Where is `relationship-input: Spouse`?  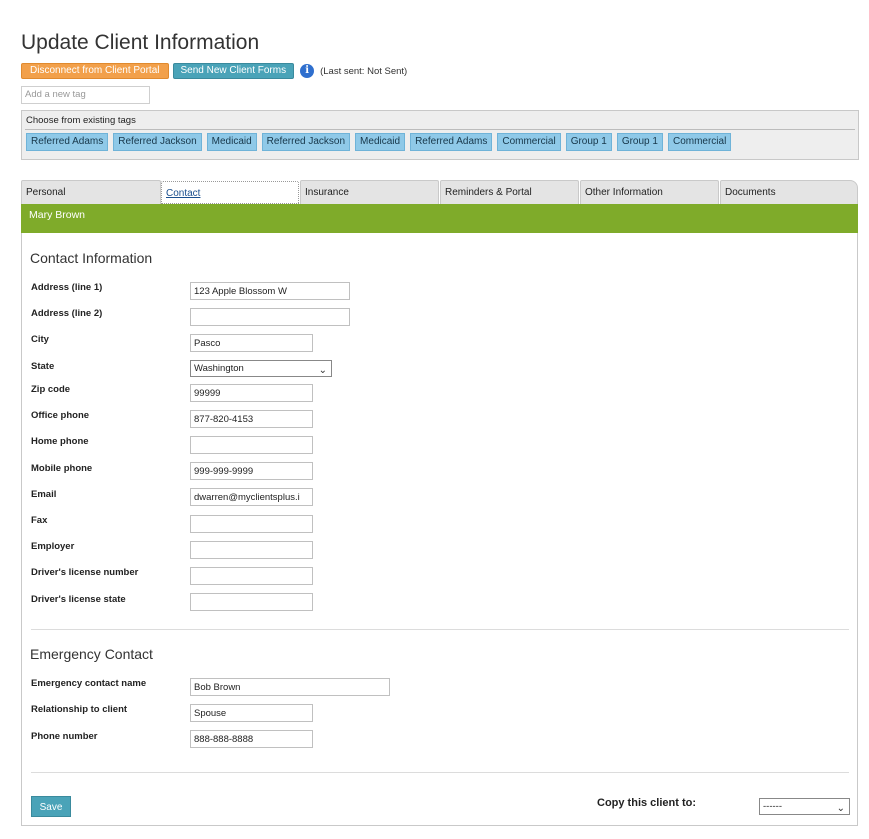 relationship-input: Spouse is located at coordinates (251, 713).